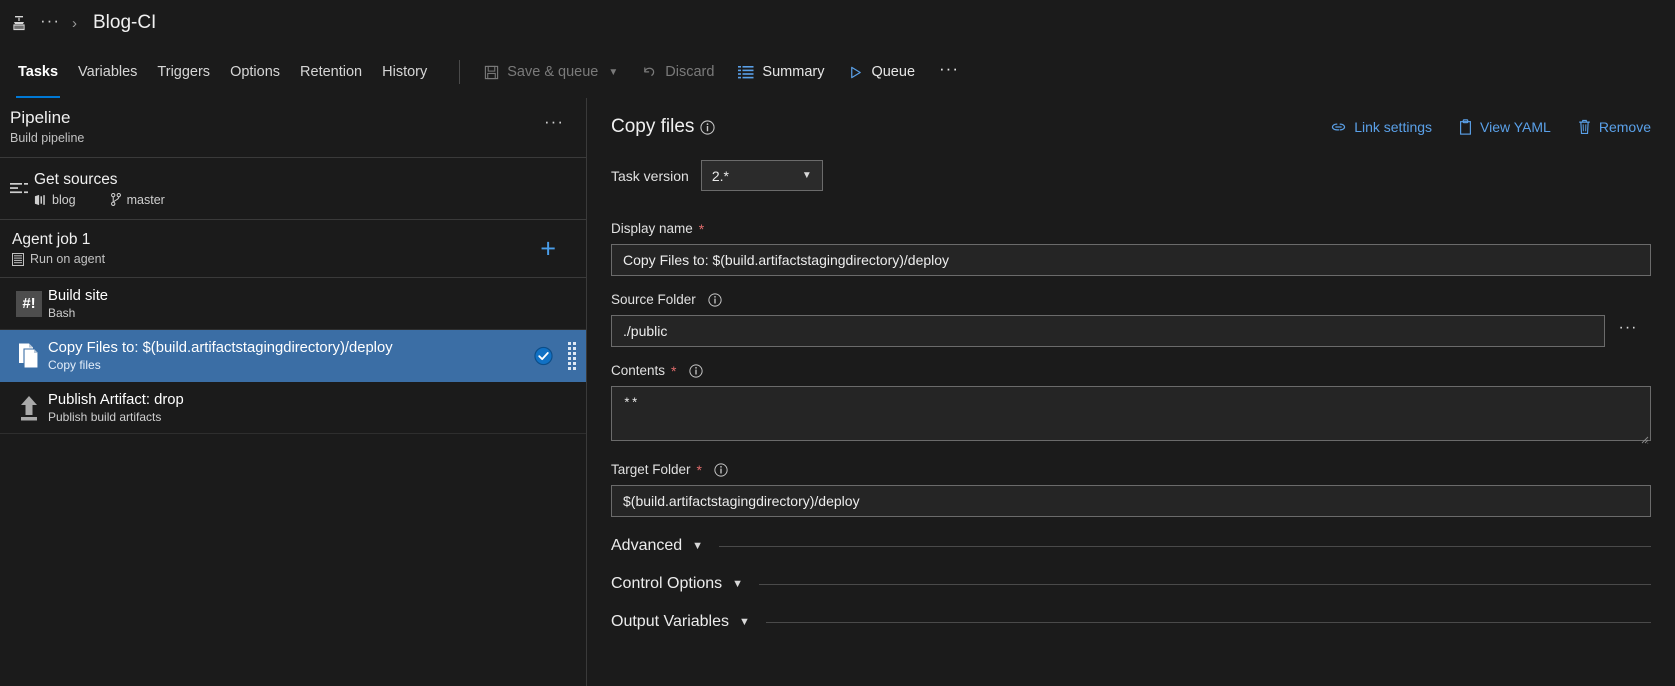  Describe the element at coordinates (1208, 622) in the screenshot. I see `section-divider` at that location.